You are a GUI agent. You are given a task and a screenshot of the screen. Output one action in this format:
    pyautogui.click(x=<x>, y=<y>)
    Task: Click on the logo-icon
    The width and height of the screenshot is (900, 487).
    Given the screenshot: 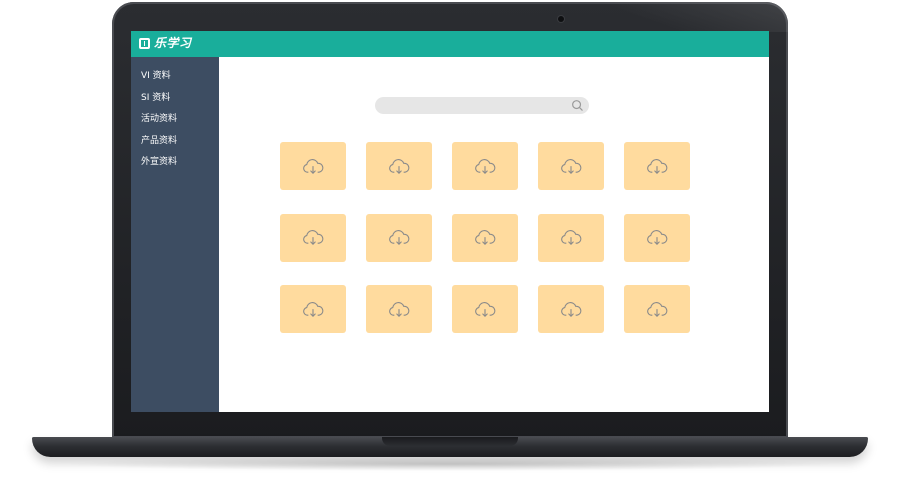 What is the action you would take?
    pyautogui.click(x=144, y=43)
    